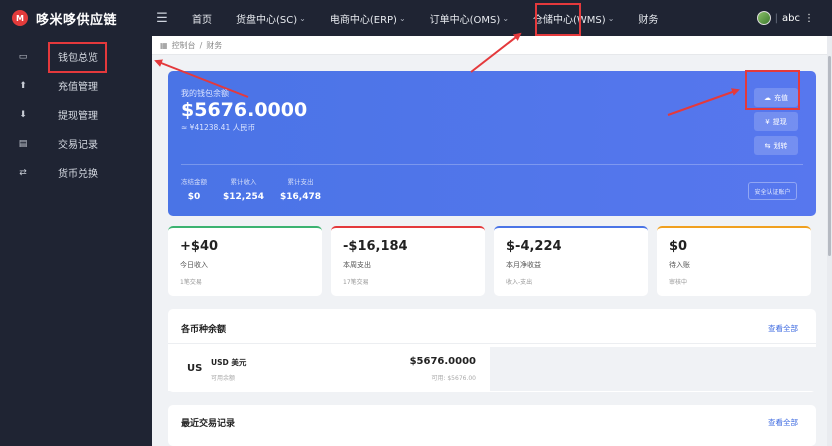 This screenshot has width=832, height=446. Describe the element at coordinates (571, 261) in the screenshot. I see `stat-card-month-net: $-4,224 本月净收益 收入-支出` at that location.